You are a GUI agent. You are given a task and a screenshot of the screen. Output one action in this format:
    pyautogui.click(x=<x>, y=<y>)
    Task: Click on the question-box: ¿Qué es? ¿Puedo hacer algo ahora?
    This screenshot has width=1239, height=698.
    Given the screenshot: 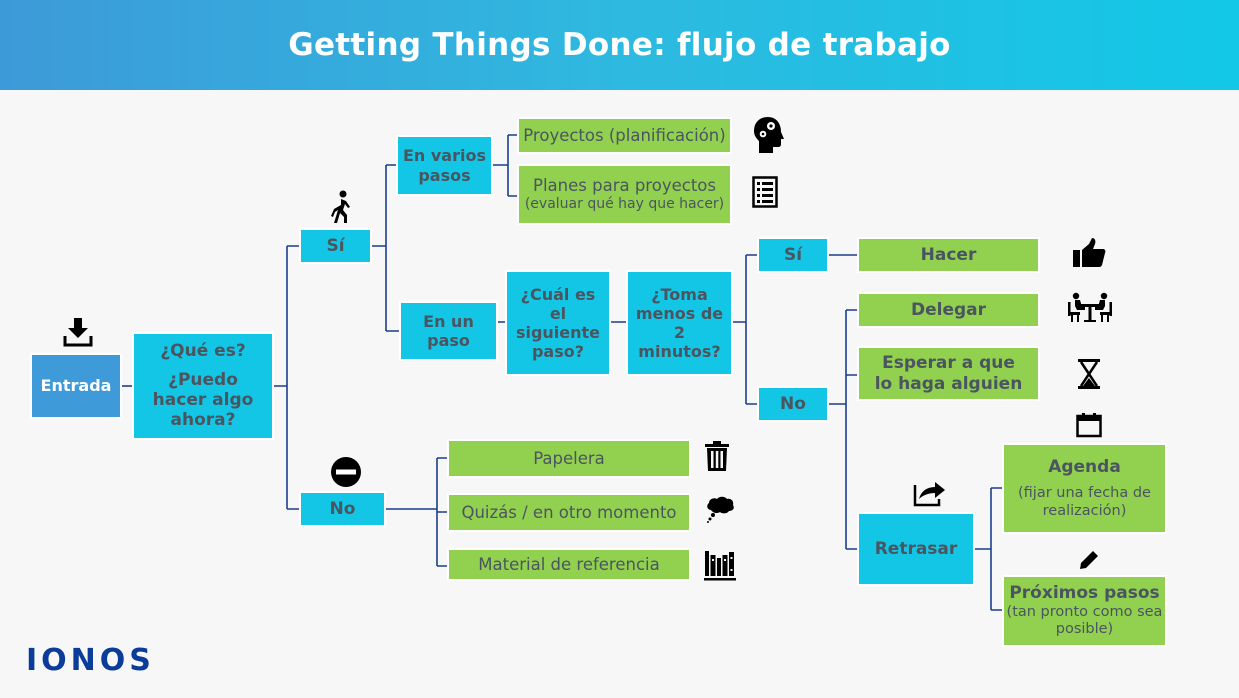 What is the action you would take?
    pyautogui.click(x=203, y=386)
    